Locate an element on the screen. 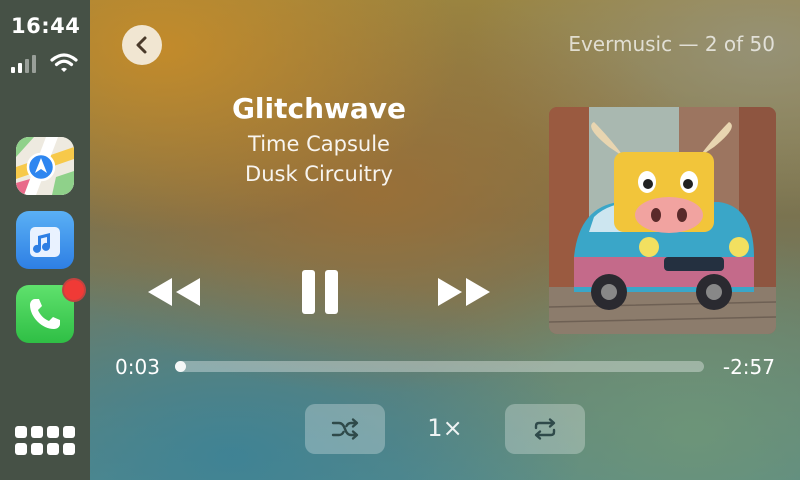 The height and width of the screenshot is (480, 800). chevron-left-icon is located at coordinates (141, 45).